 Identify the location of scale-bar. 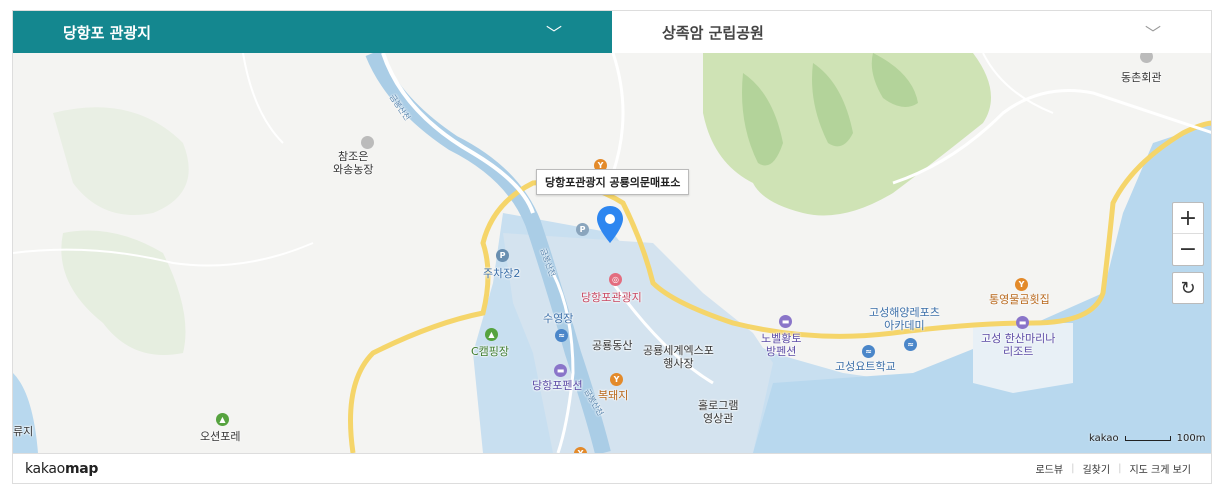
(1147, 438).